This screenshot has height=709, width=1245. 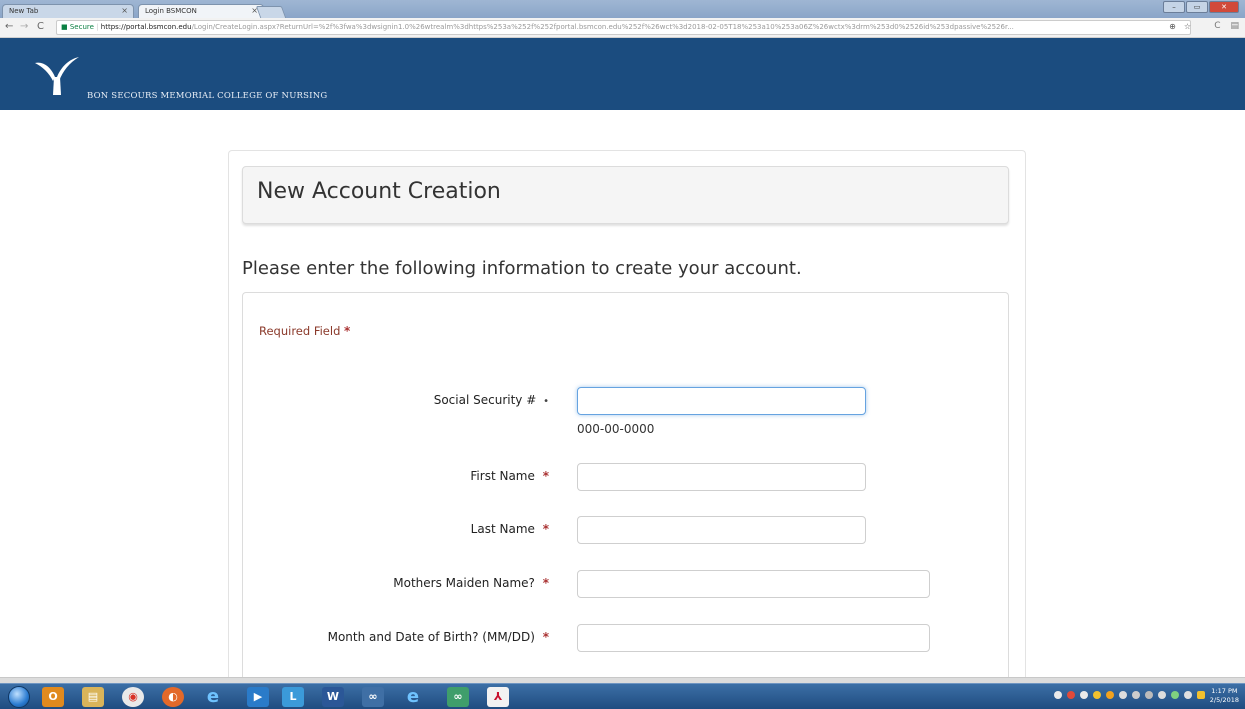 I want to click on acrobat-icon: ⅄, so click(x=498, y=697).